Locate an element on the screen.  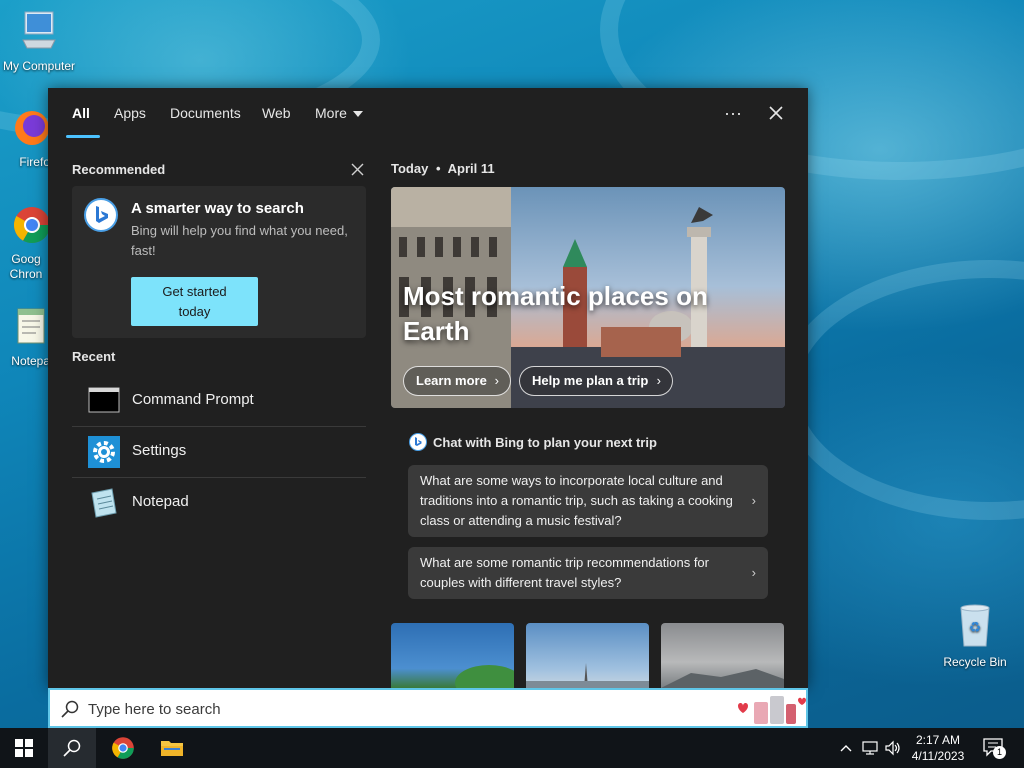
tab-more-label: More is located at coordinates (331, 113).